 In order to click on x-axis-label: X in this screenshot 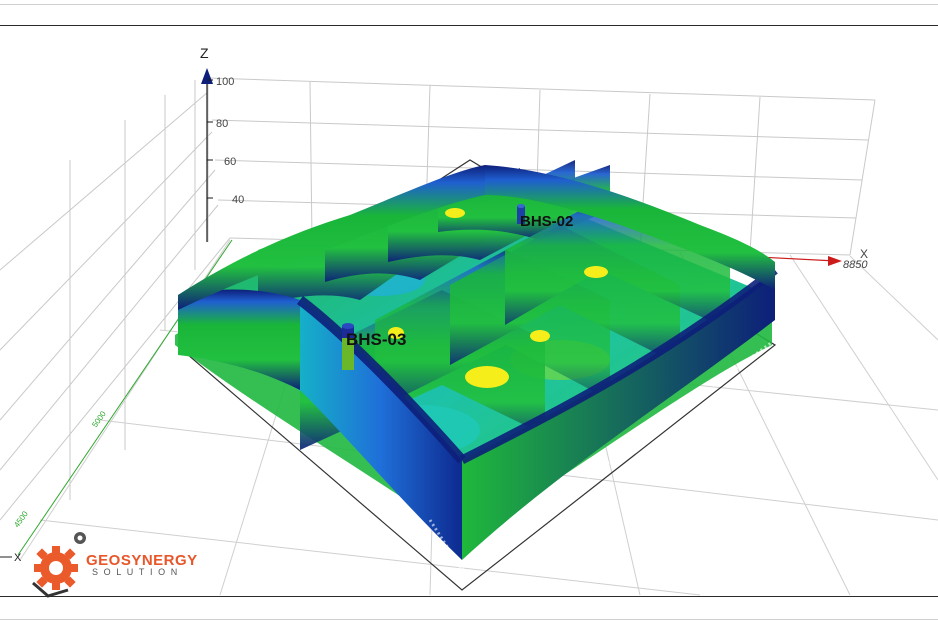, I will do `click(864, 254)`.